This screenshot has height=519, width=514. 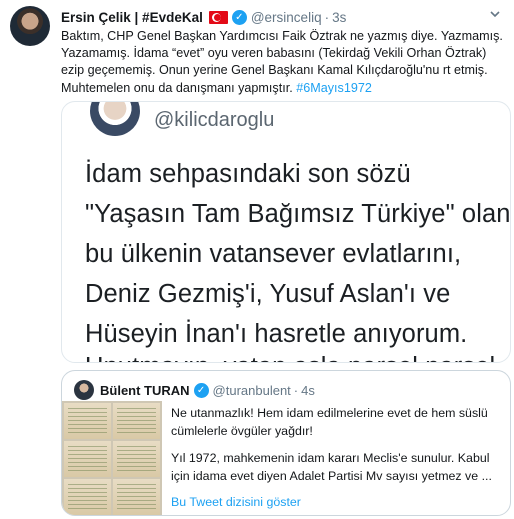 What do you see at coordinates (236, 502) in the screenshot?
I see `show-thread-link: Bu Tweet dizisini göster` at bounding box center [236, 502].